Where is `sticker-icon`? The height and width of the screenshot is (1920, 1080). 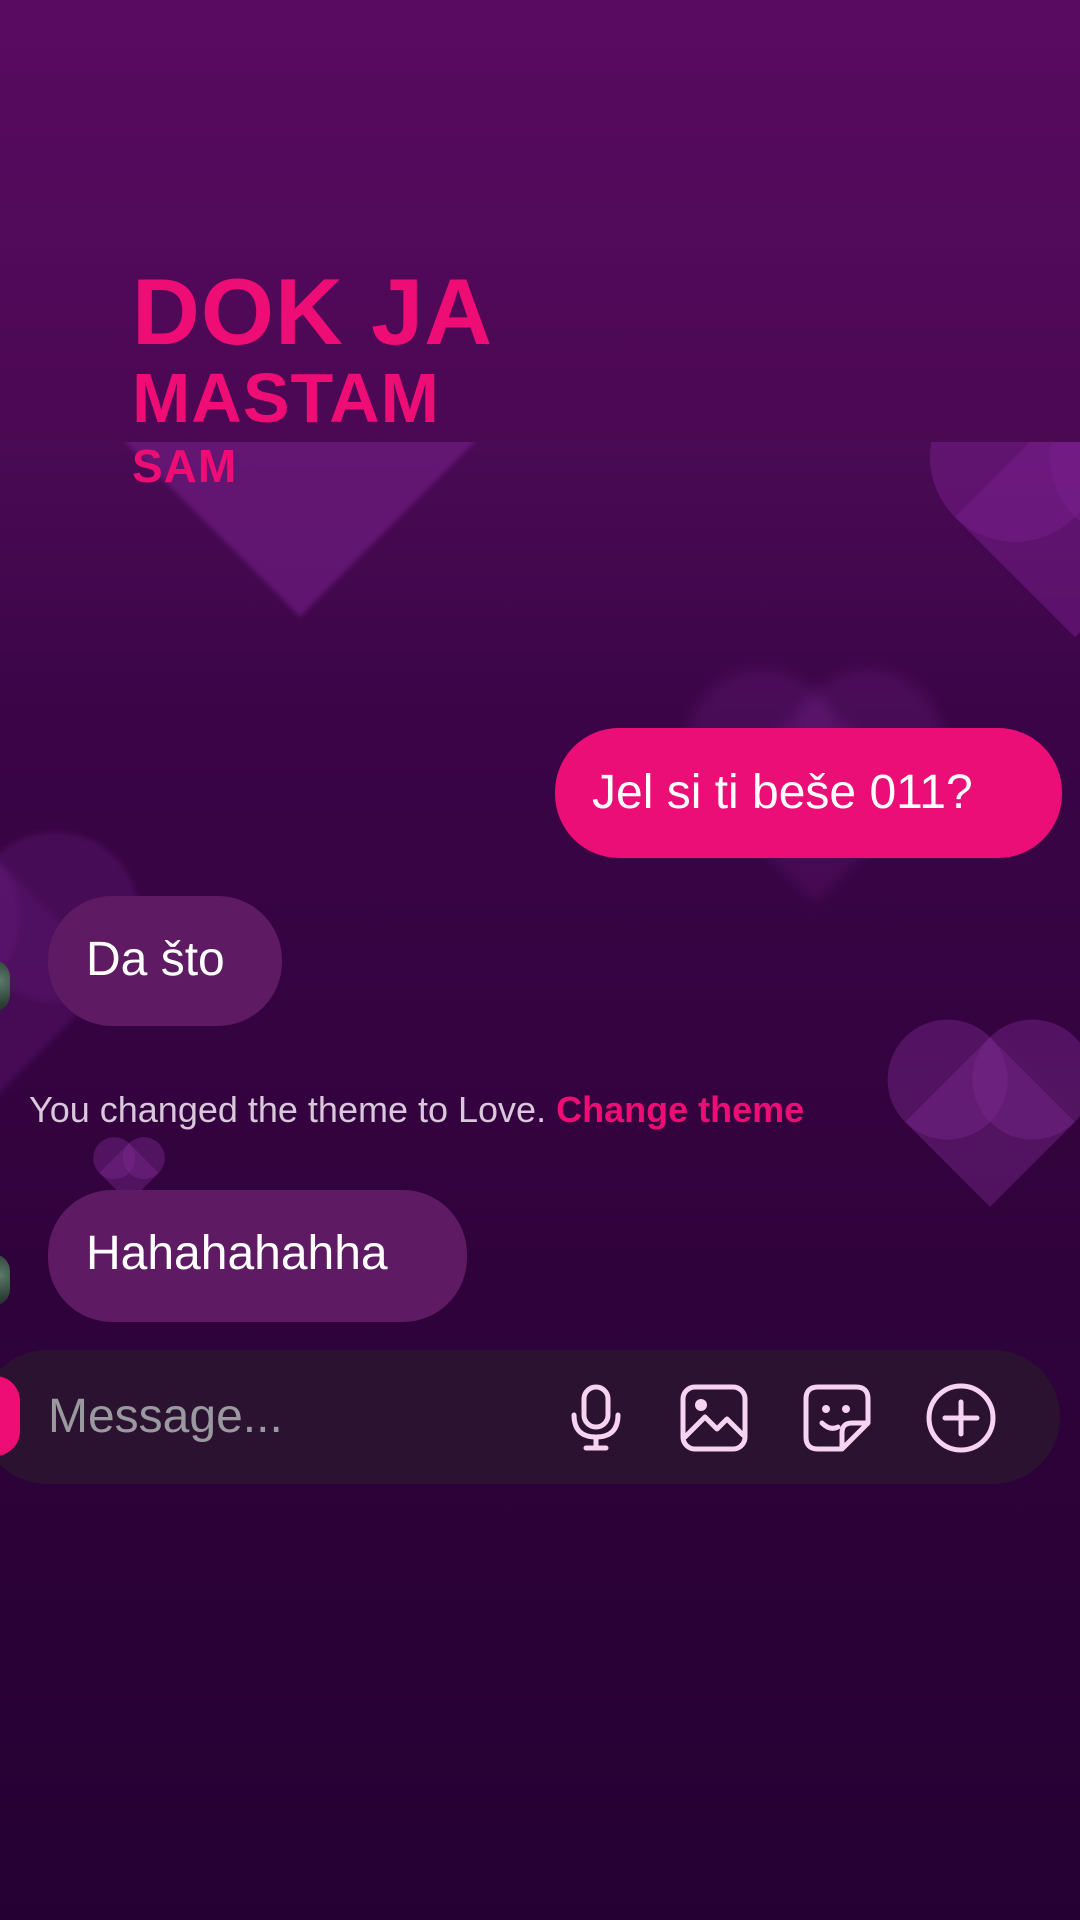
sticker-icon is located at coordinates (837, 1418).